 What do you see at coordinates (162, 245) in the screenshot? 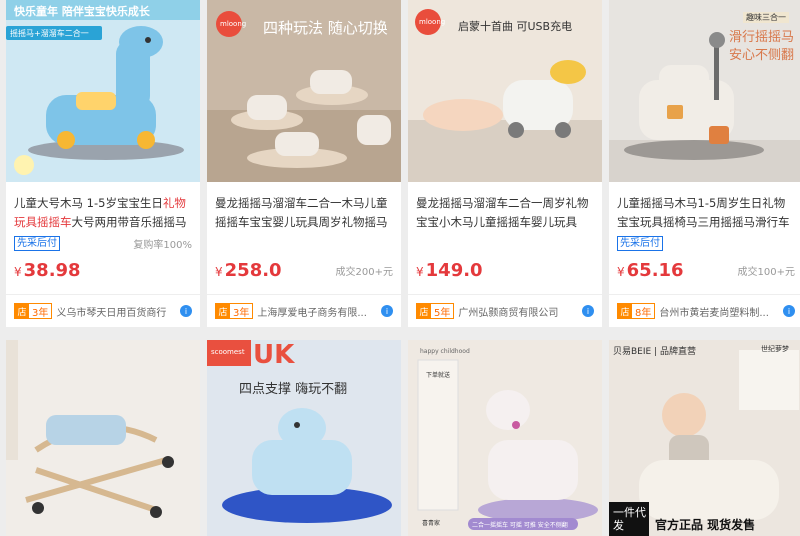
I see `sales-stat: 复购率100%` at bounding box center [162, 245].